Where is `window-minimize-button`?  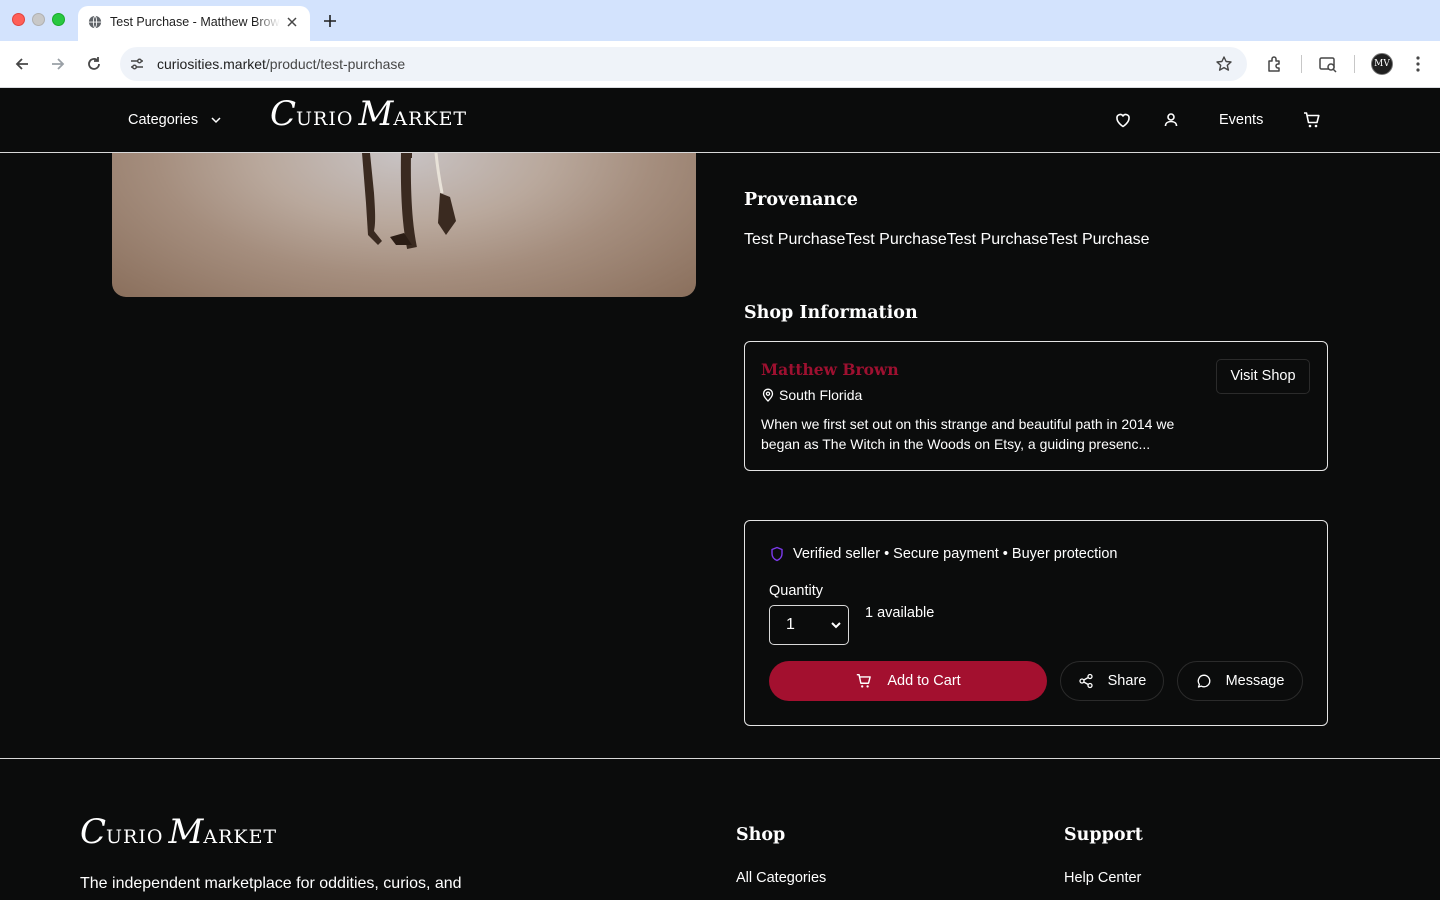 window-minimize-button is located at coordinates (38, 19).